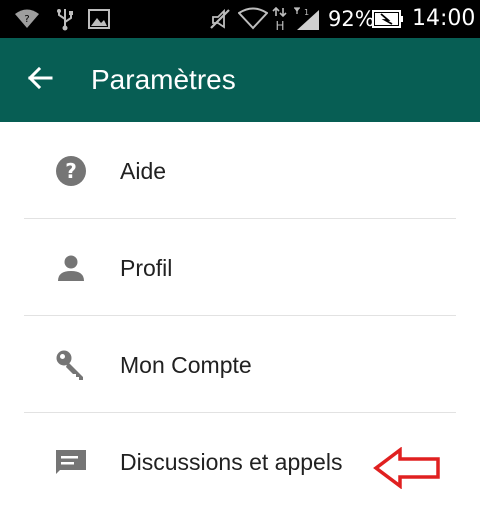 The image size is (480, 510). I want to click on mute-icon, so click(220, 19).